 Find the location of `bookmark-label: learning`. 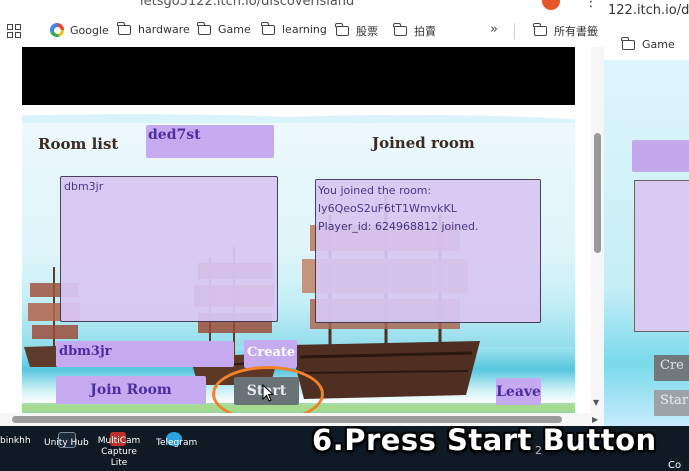

bookmark-label: learning is located at coordinates (304, 29).